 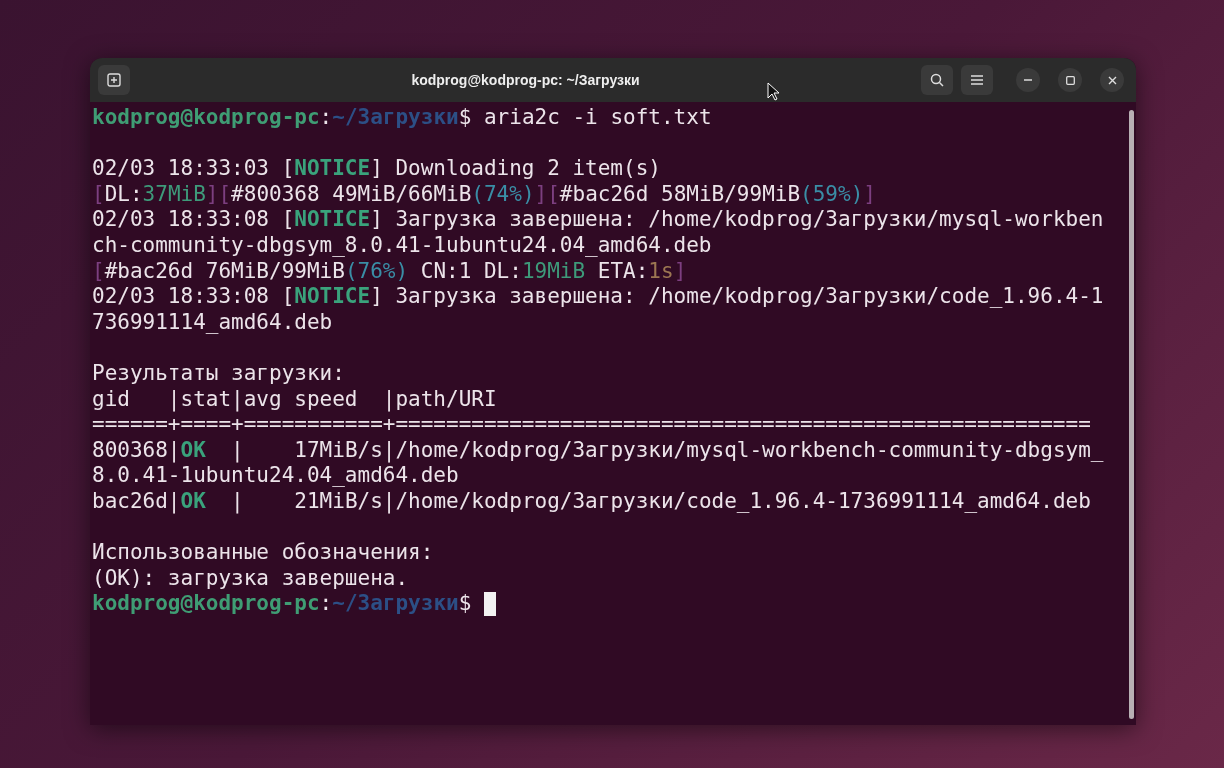 I want to click on close-icon, so click(x=1112, y=80).